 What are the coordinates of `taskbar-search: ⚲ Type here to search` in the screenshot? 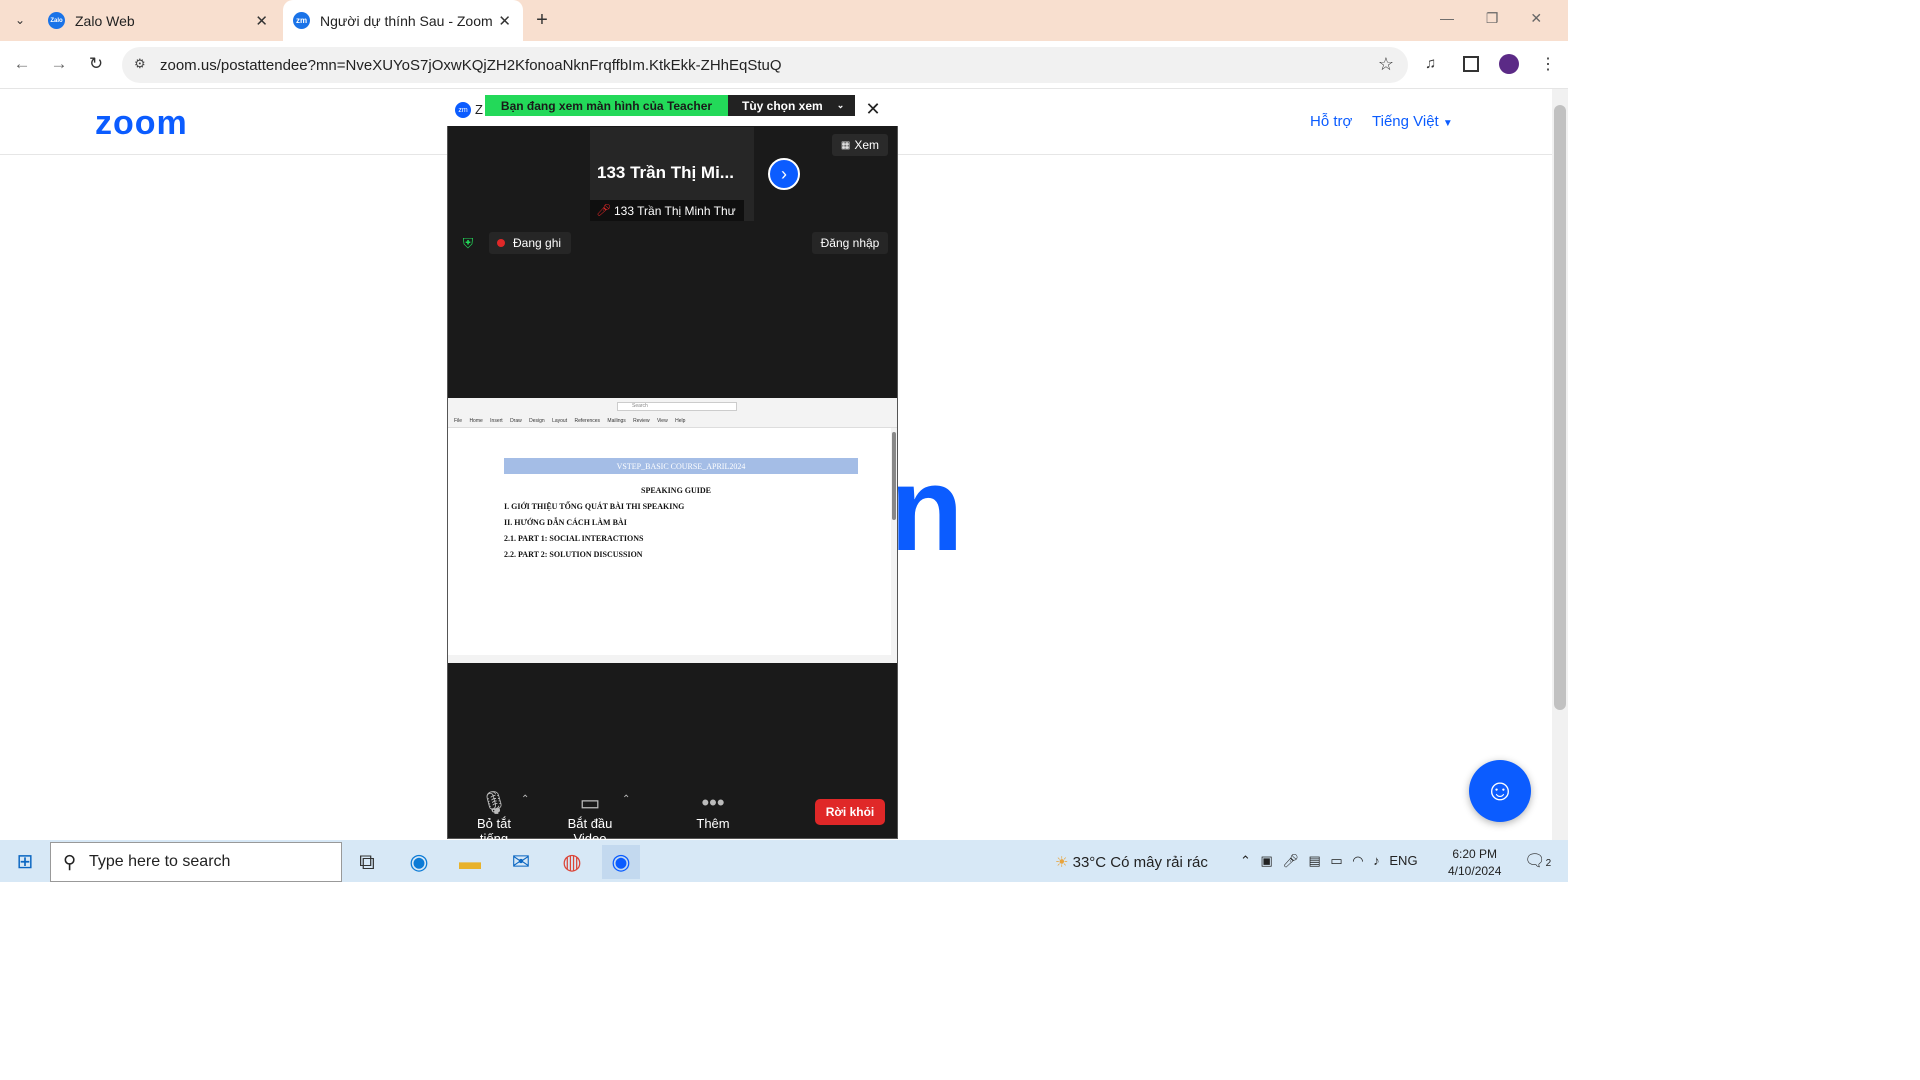 It's located at (196, 862).